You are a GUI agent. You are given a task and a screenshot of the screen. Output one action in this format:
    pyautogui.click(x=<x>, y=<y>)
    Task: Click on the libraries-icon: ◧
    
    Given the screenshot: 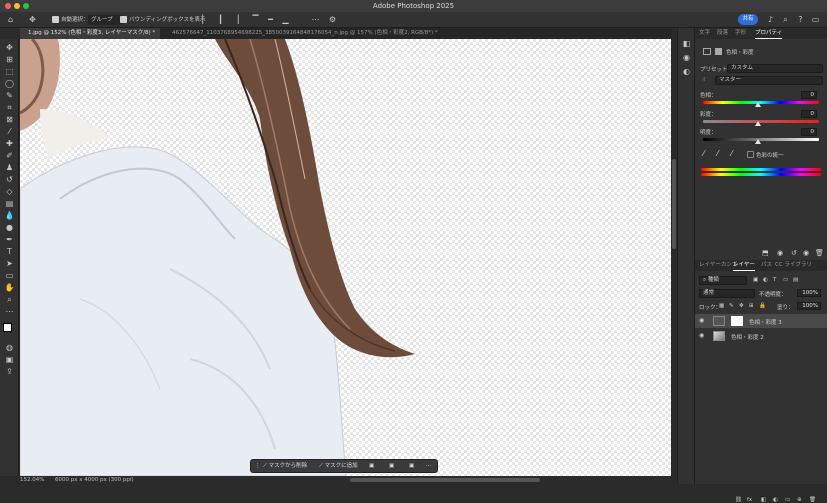 What is the action you would take?
    pyautogui.click(x=686, y=43)
    